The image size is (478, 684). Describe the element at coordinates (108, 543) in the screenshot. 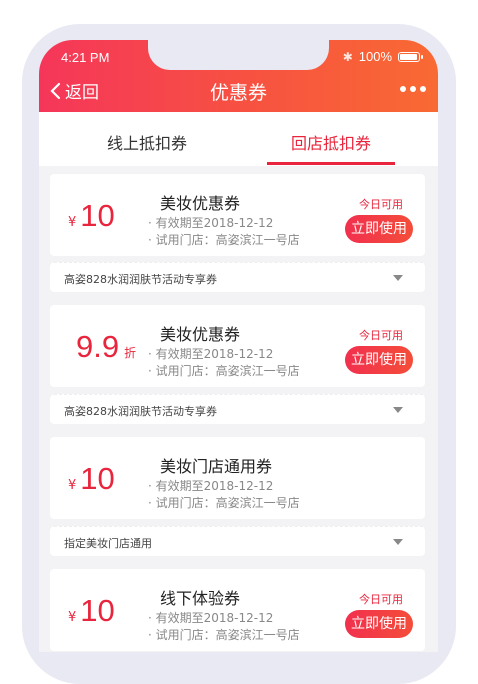

I see `coupon-footer-text: 指定美妆门店通用` at that location.